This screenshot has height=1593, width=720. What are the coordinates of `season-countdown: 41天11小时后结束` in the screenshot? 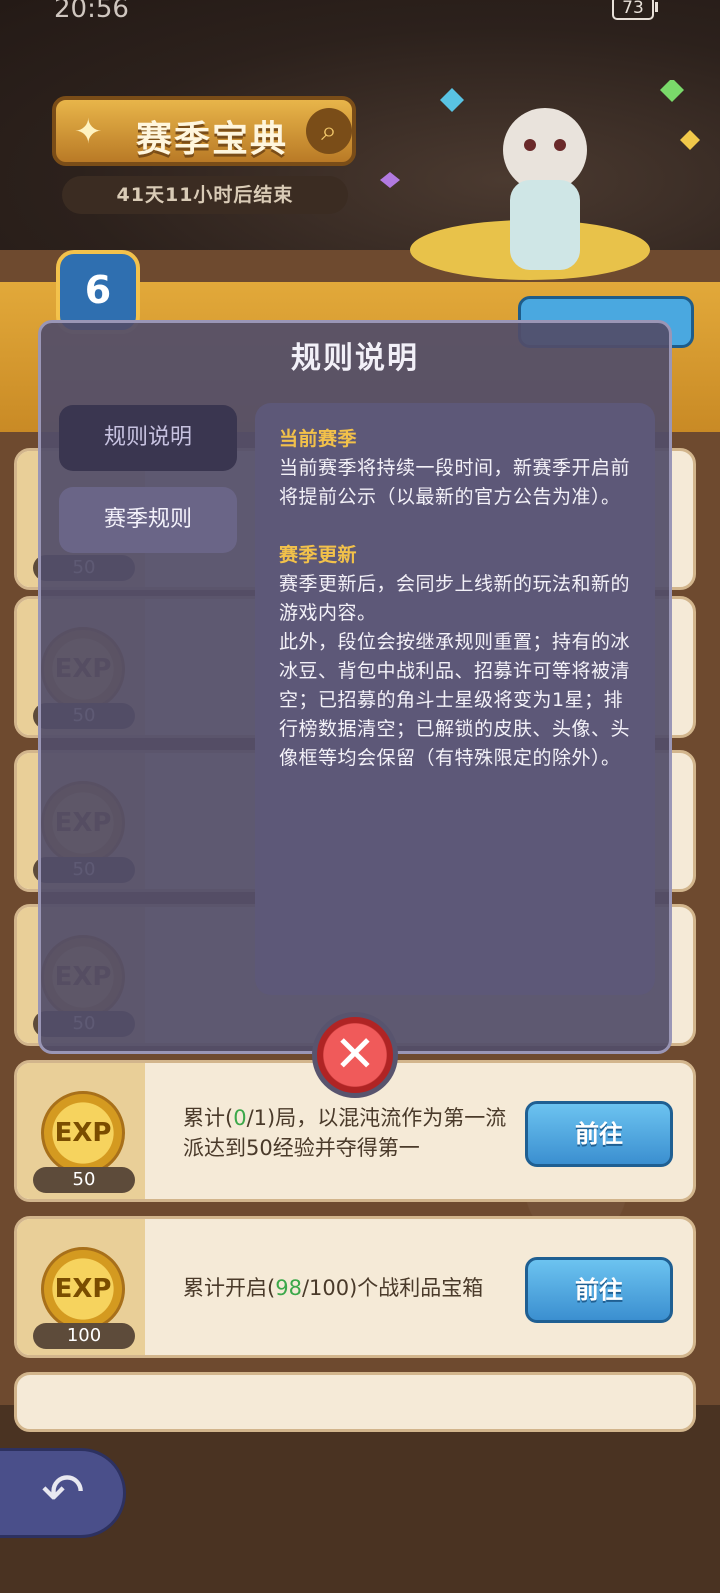 It's located at (205, 195).